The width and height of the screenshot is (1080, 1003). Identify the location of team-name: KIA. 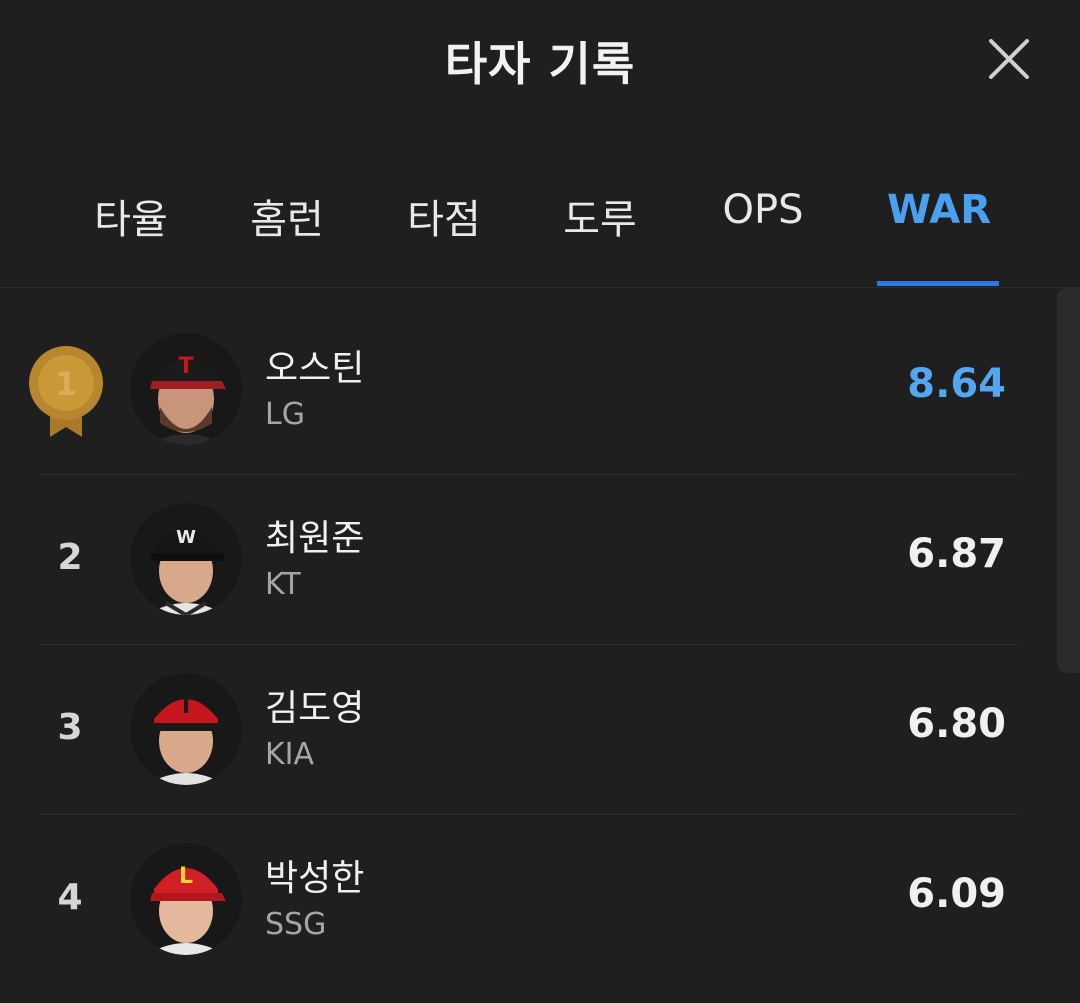
(290, 754).